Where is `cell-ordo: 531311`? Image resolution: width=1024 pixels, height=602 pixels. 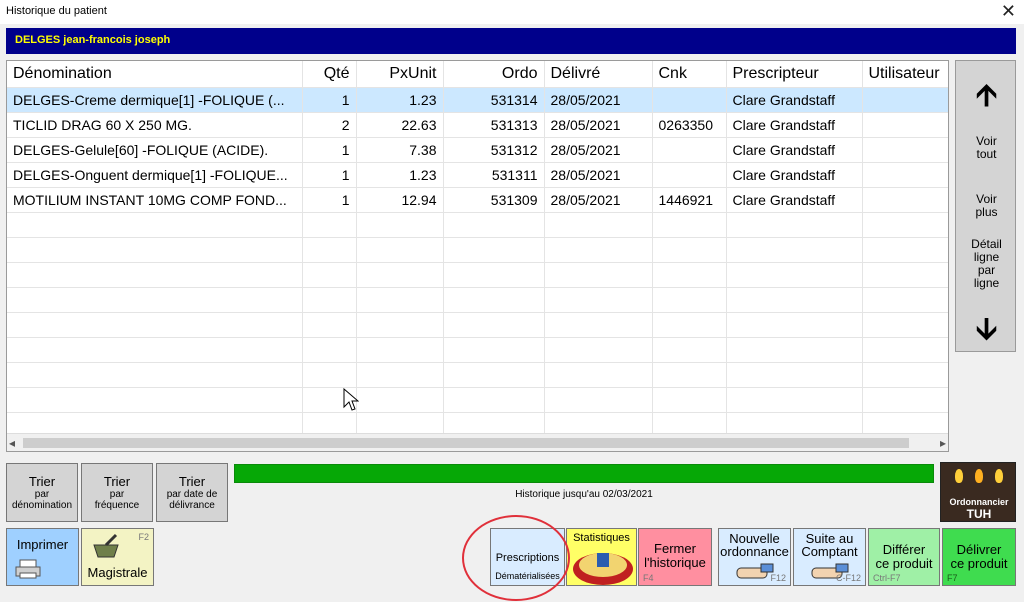
cell-ordo: 531311 is located at coordinates (494, 175).